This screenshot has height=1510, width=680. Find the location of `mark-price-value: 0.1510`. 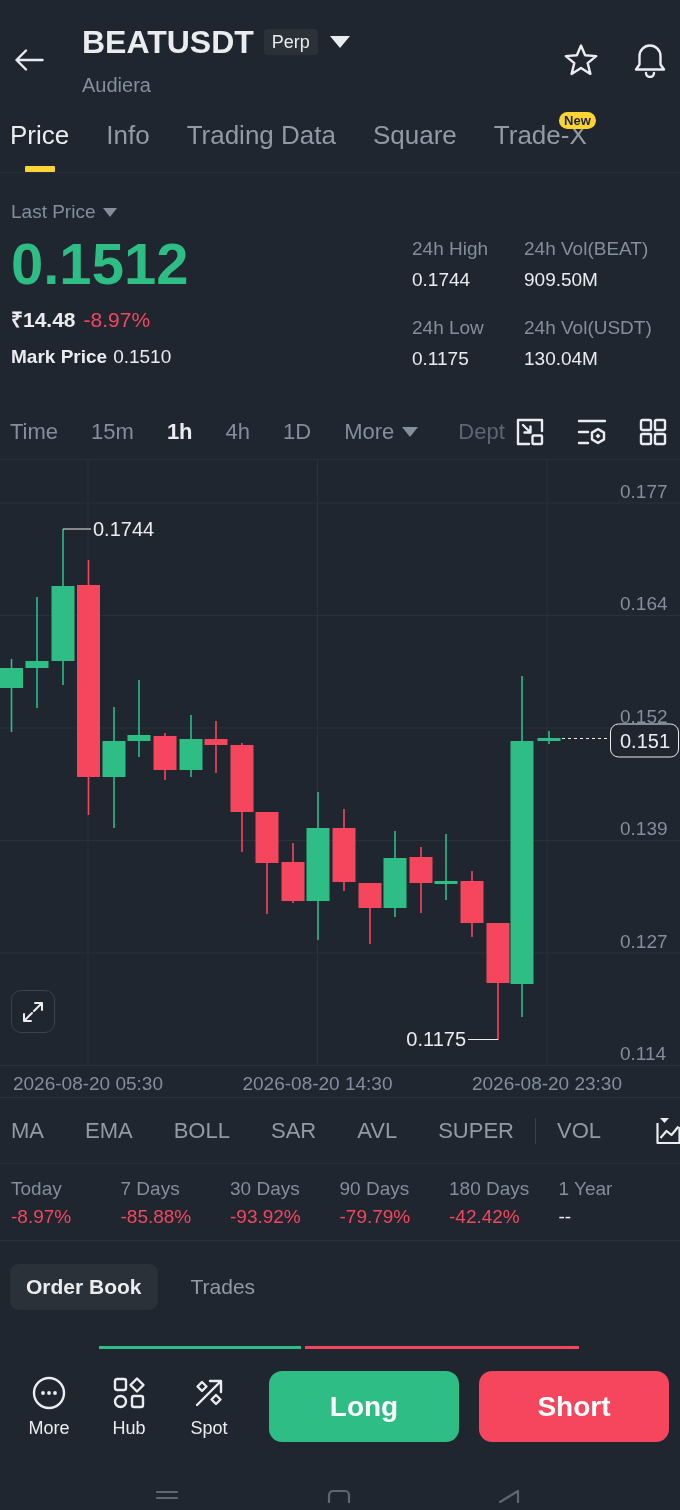

mark-price-value: 0.1510 is located at coordinates (142, 357).